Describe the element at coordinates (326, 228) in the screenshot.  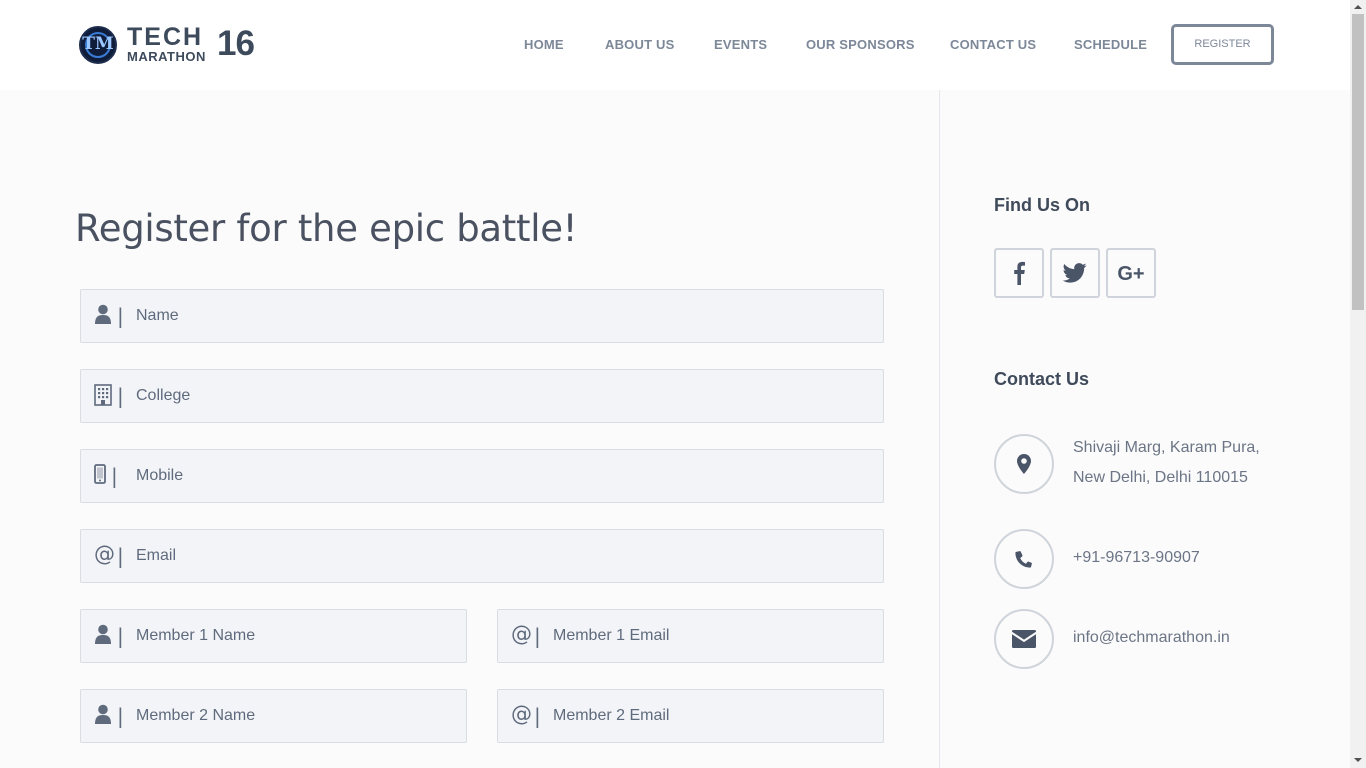
I see `page-title: Register for the epic battle!` at that location.